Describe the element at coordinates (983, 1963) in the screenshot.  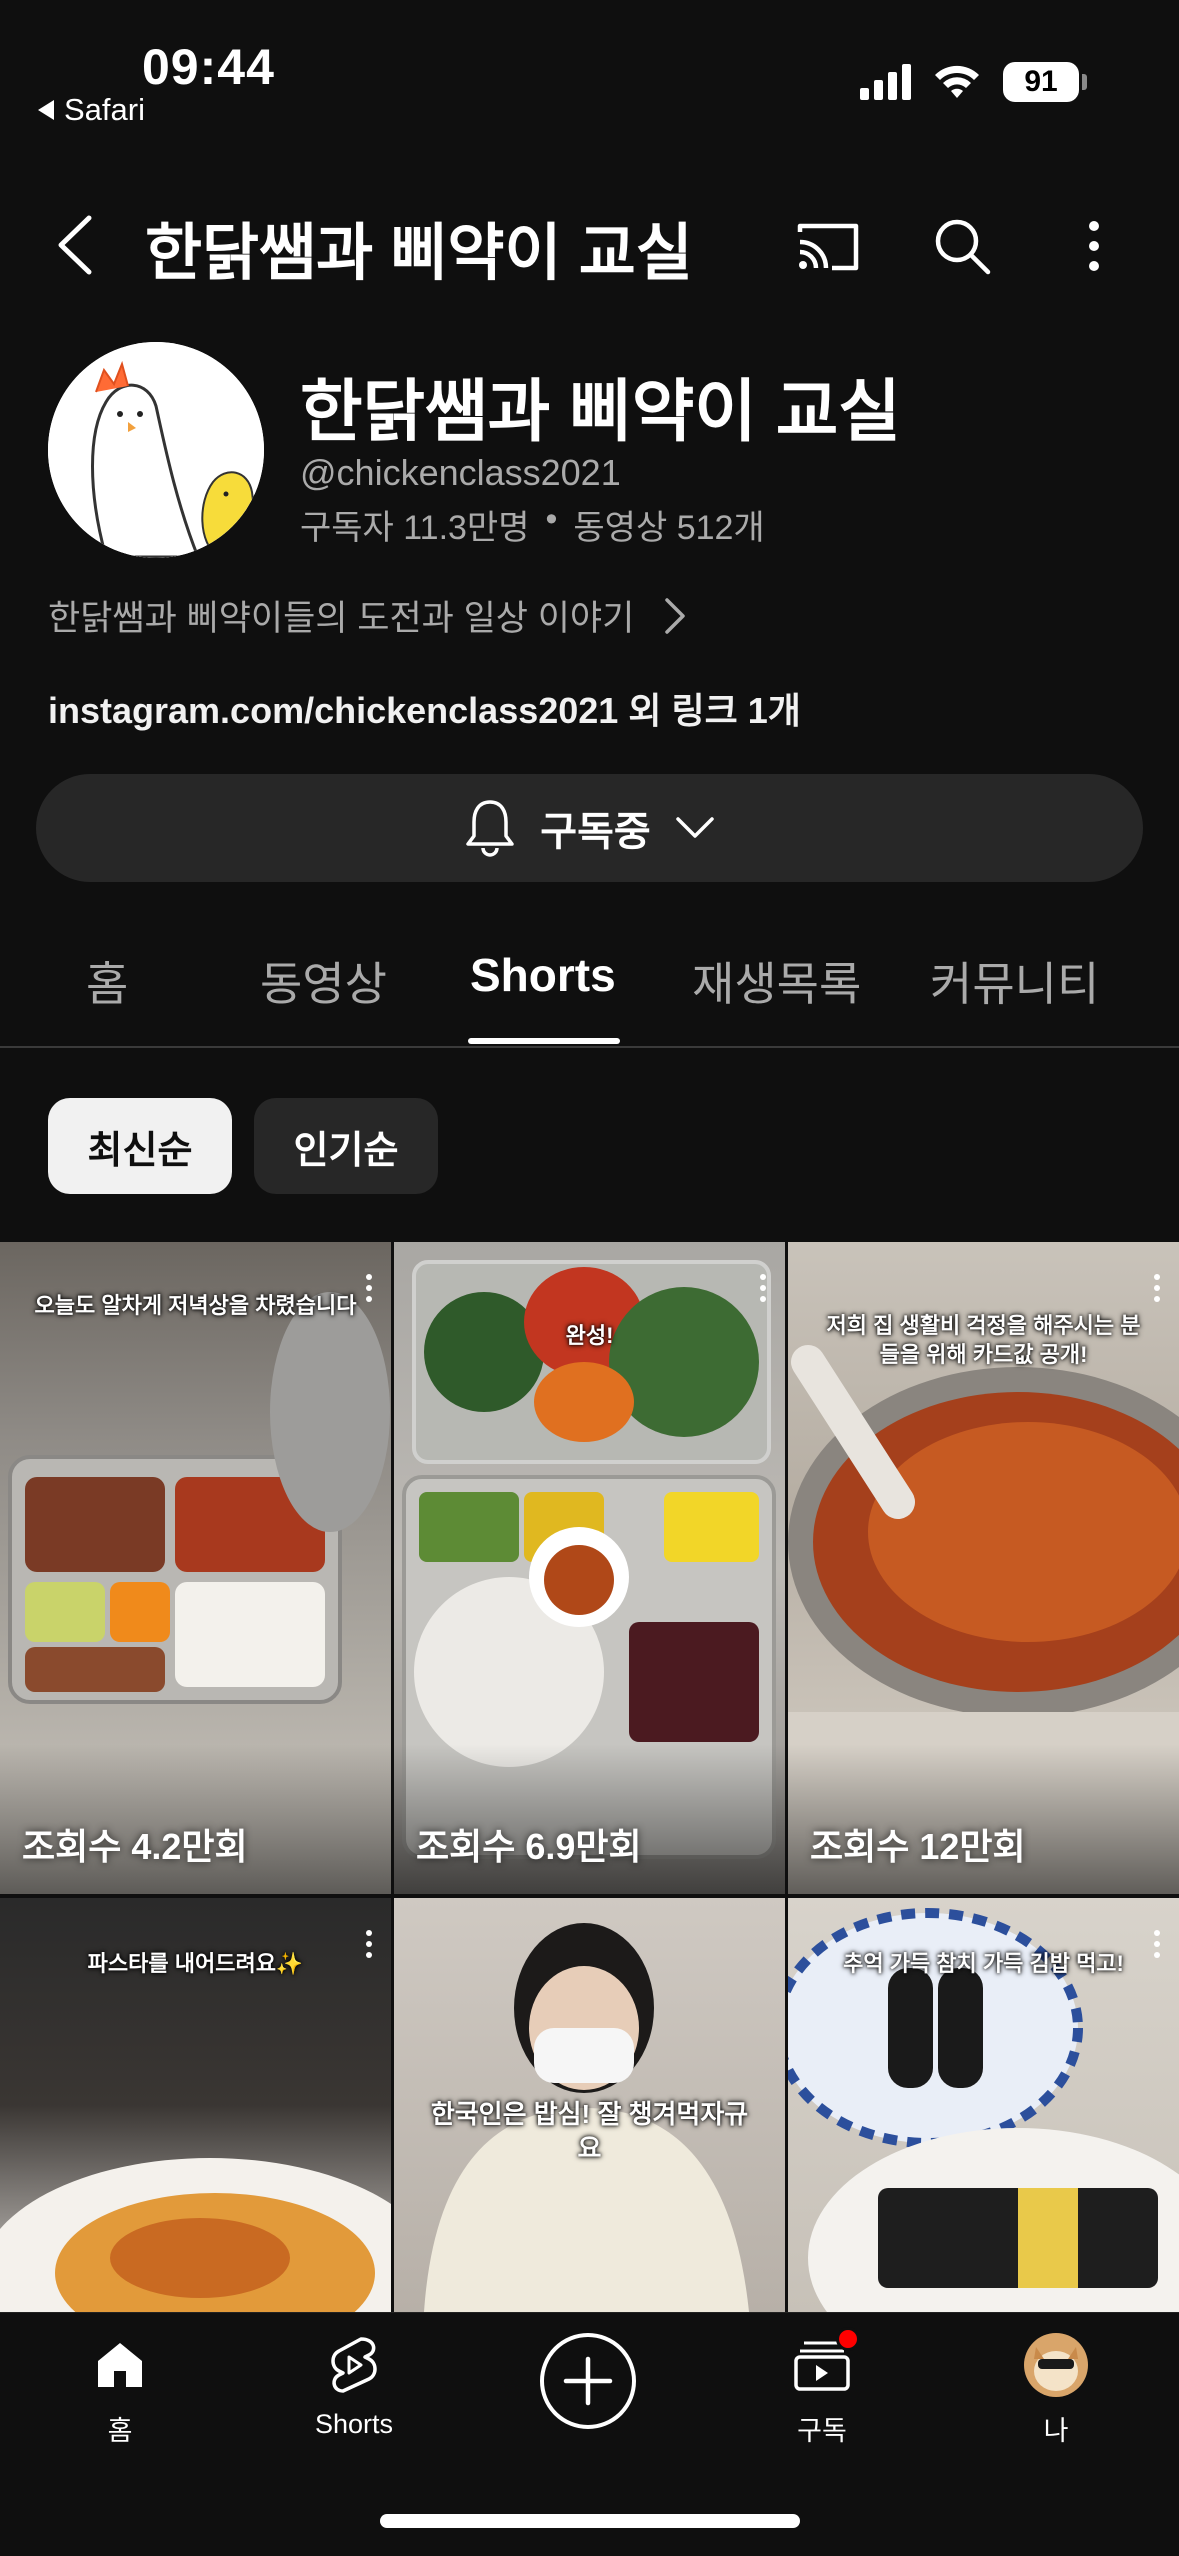
I see `short-caption: 추억 가득 참치 가득 김밥 먹고!` at that location.